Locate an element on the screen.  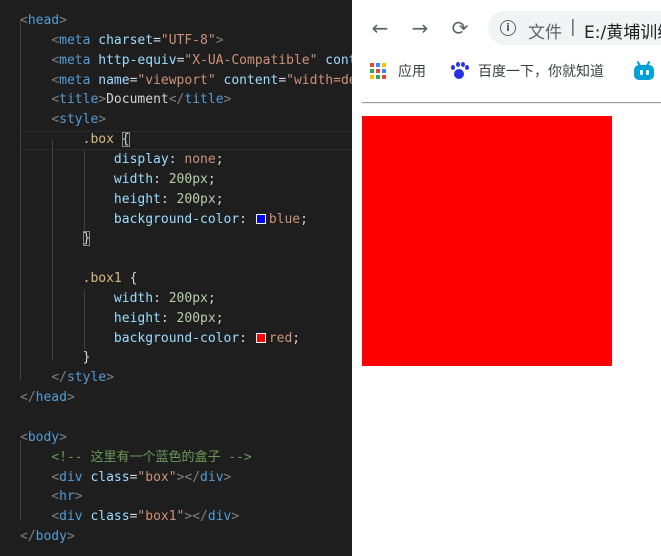
code-line: </body> is located at coordinates (47, 537).